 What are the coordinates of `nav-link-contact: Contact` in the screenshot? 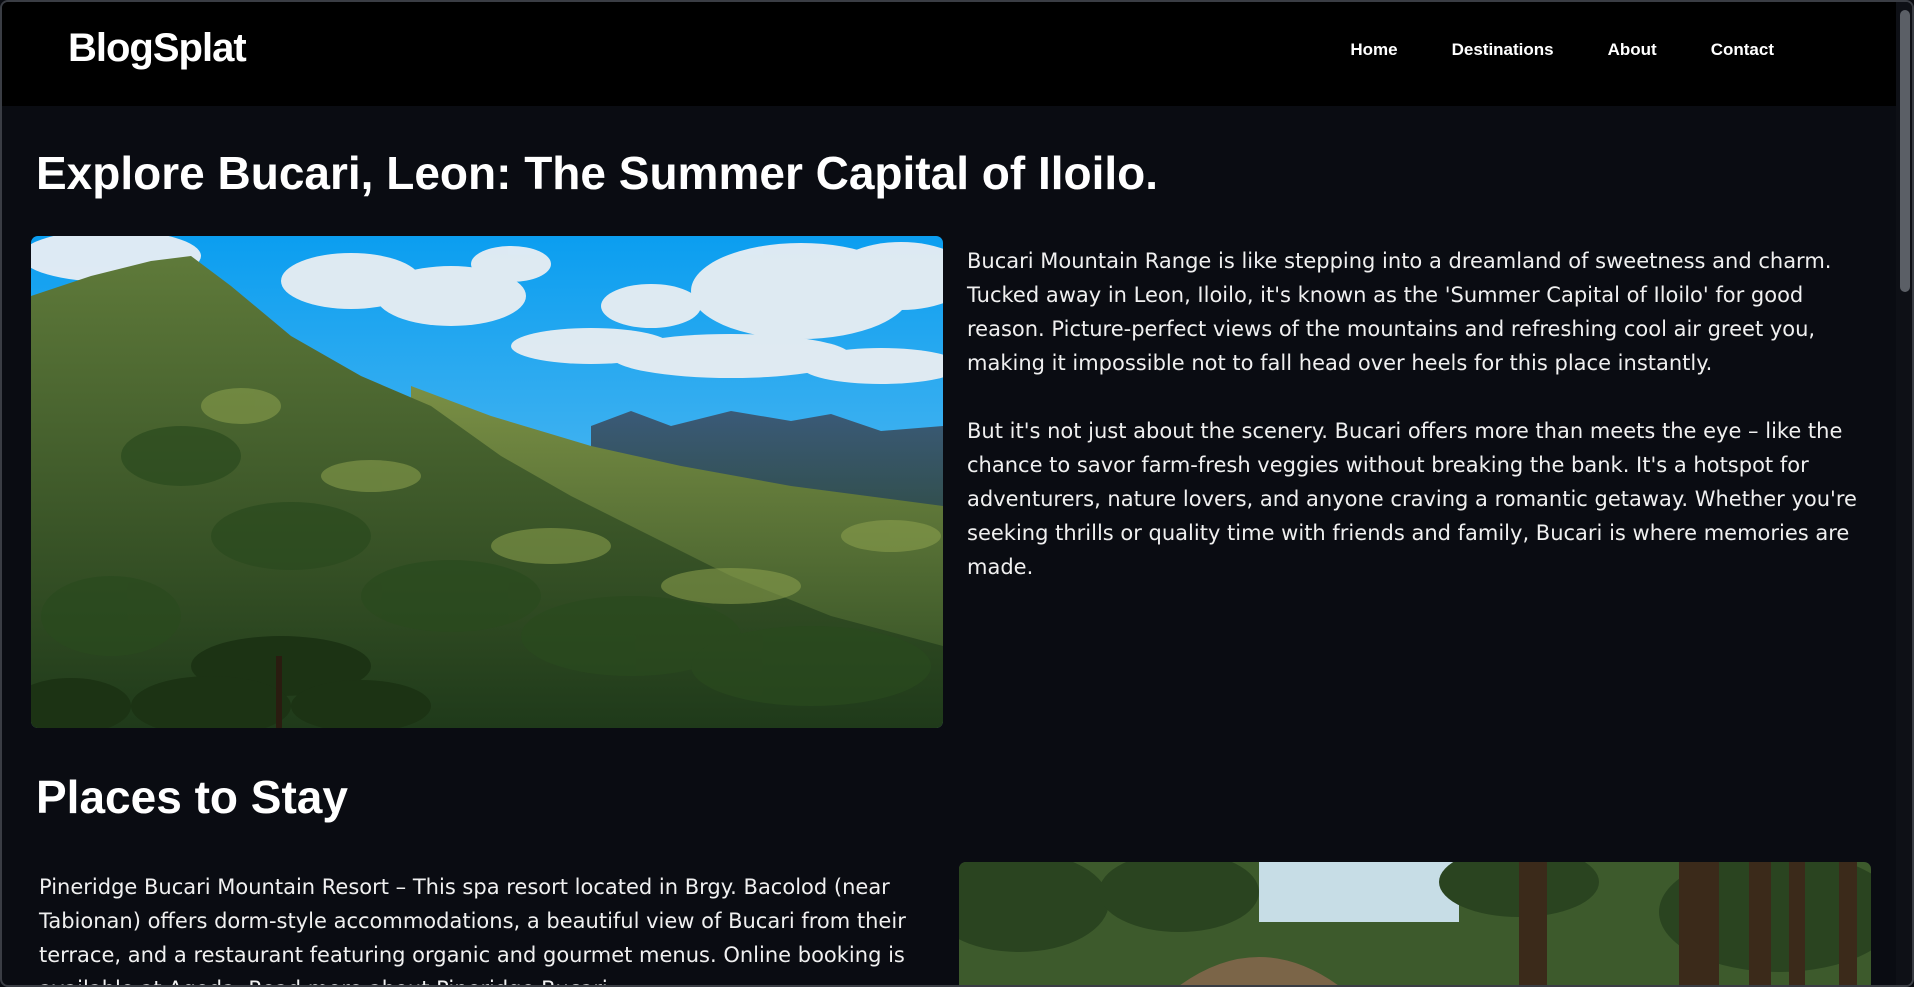 It's located at (1742, 50).